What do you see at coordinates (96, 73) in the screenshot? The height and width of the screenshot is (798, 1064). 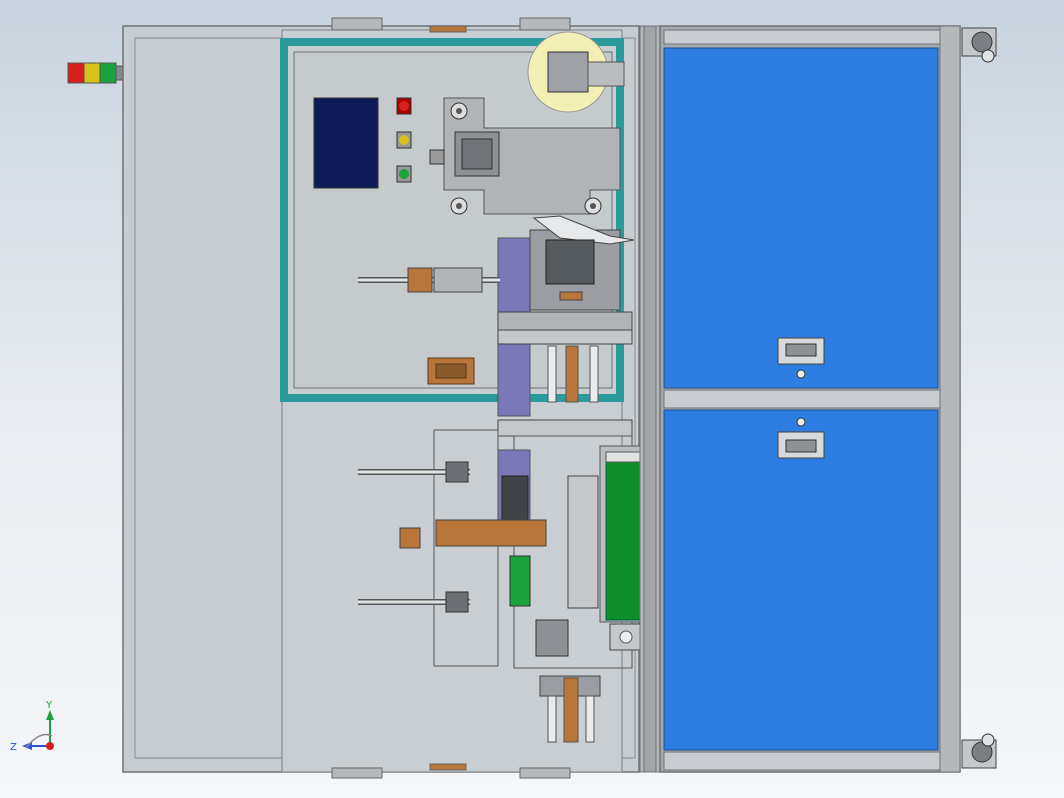 I see `signal-tower-light` at bounding box center [96, 73].